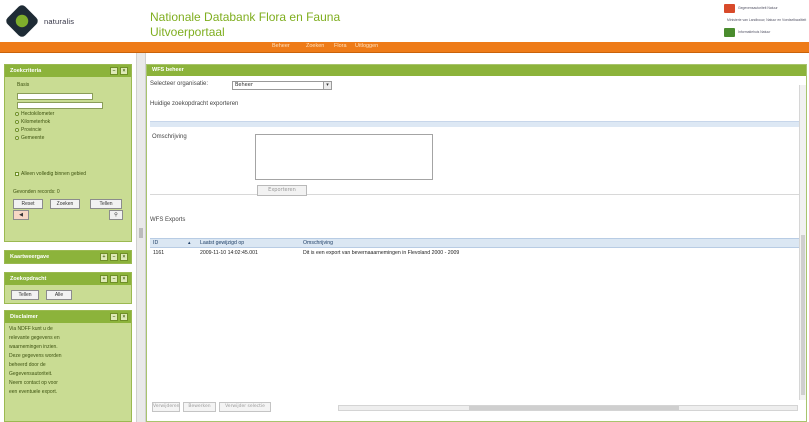 This screenshot has height=422, width=809. I want to click on edit-button: Bewerken, so click(199, 407).